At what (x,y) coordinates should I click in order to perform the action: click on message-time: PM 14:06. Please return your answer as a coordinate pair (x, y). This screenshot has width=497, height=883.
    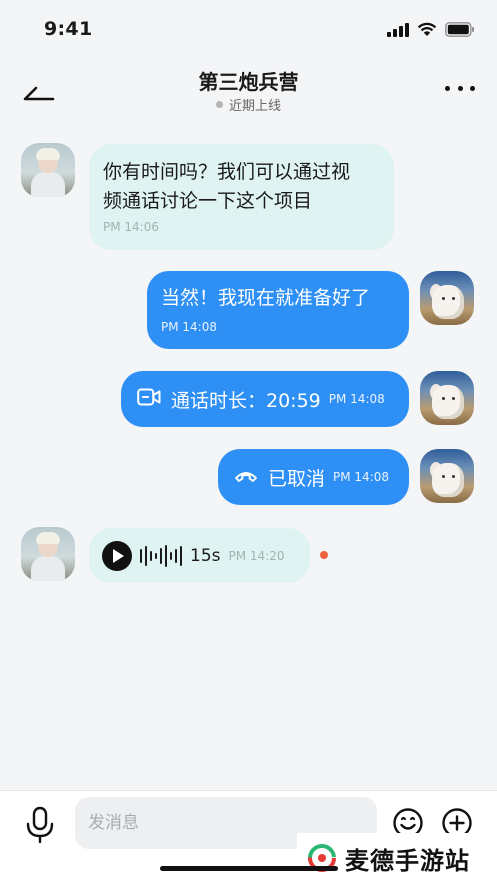
    Looking at the image, I should click on (131, 227).